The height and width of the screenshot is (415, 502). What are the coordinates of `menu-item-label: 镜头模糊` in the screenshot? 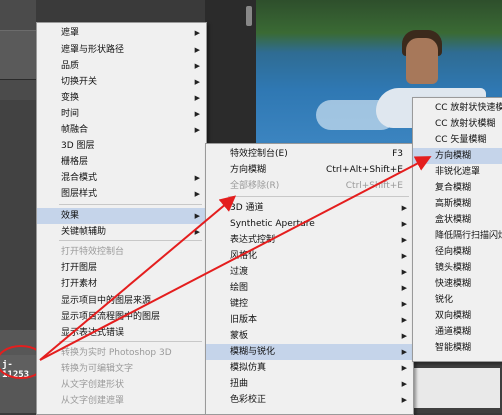 It's located at (453, 268).